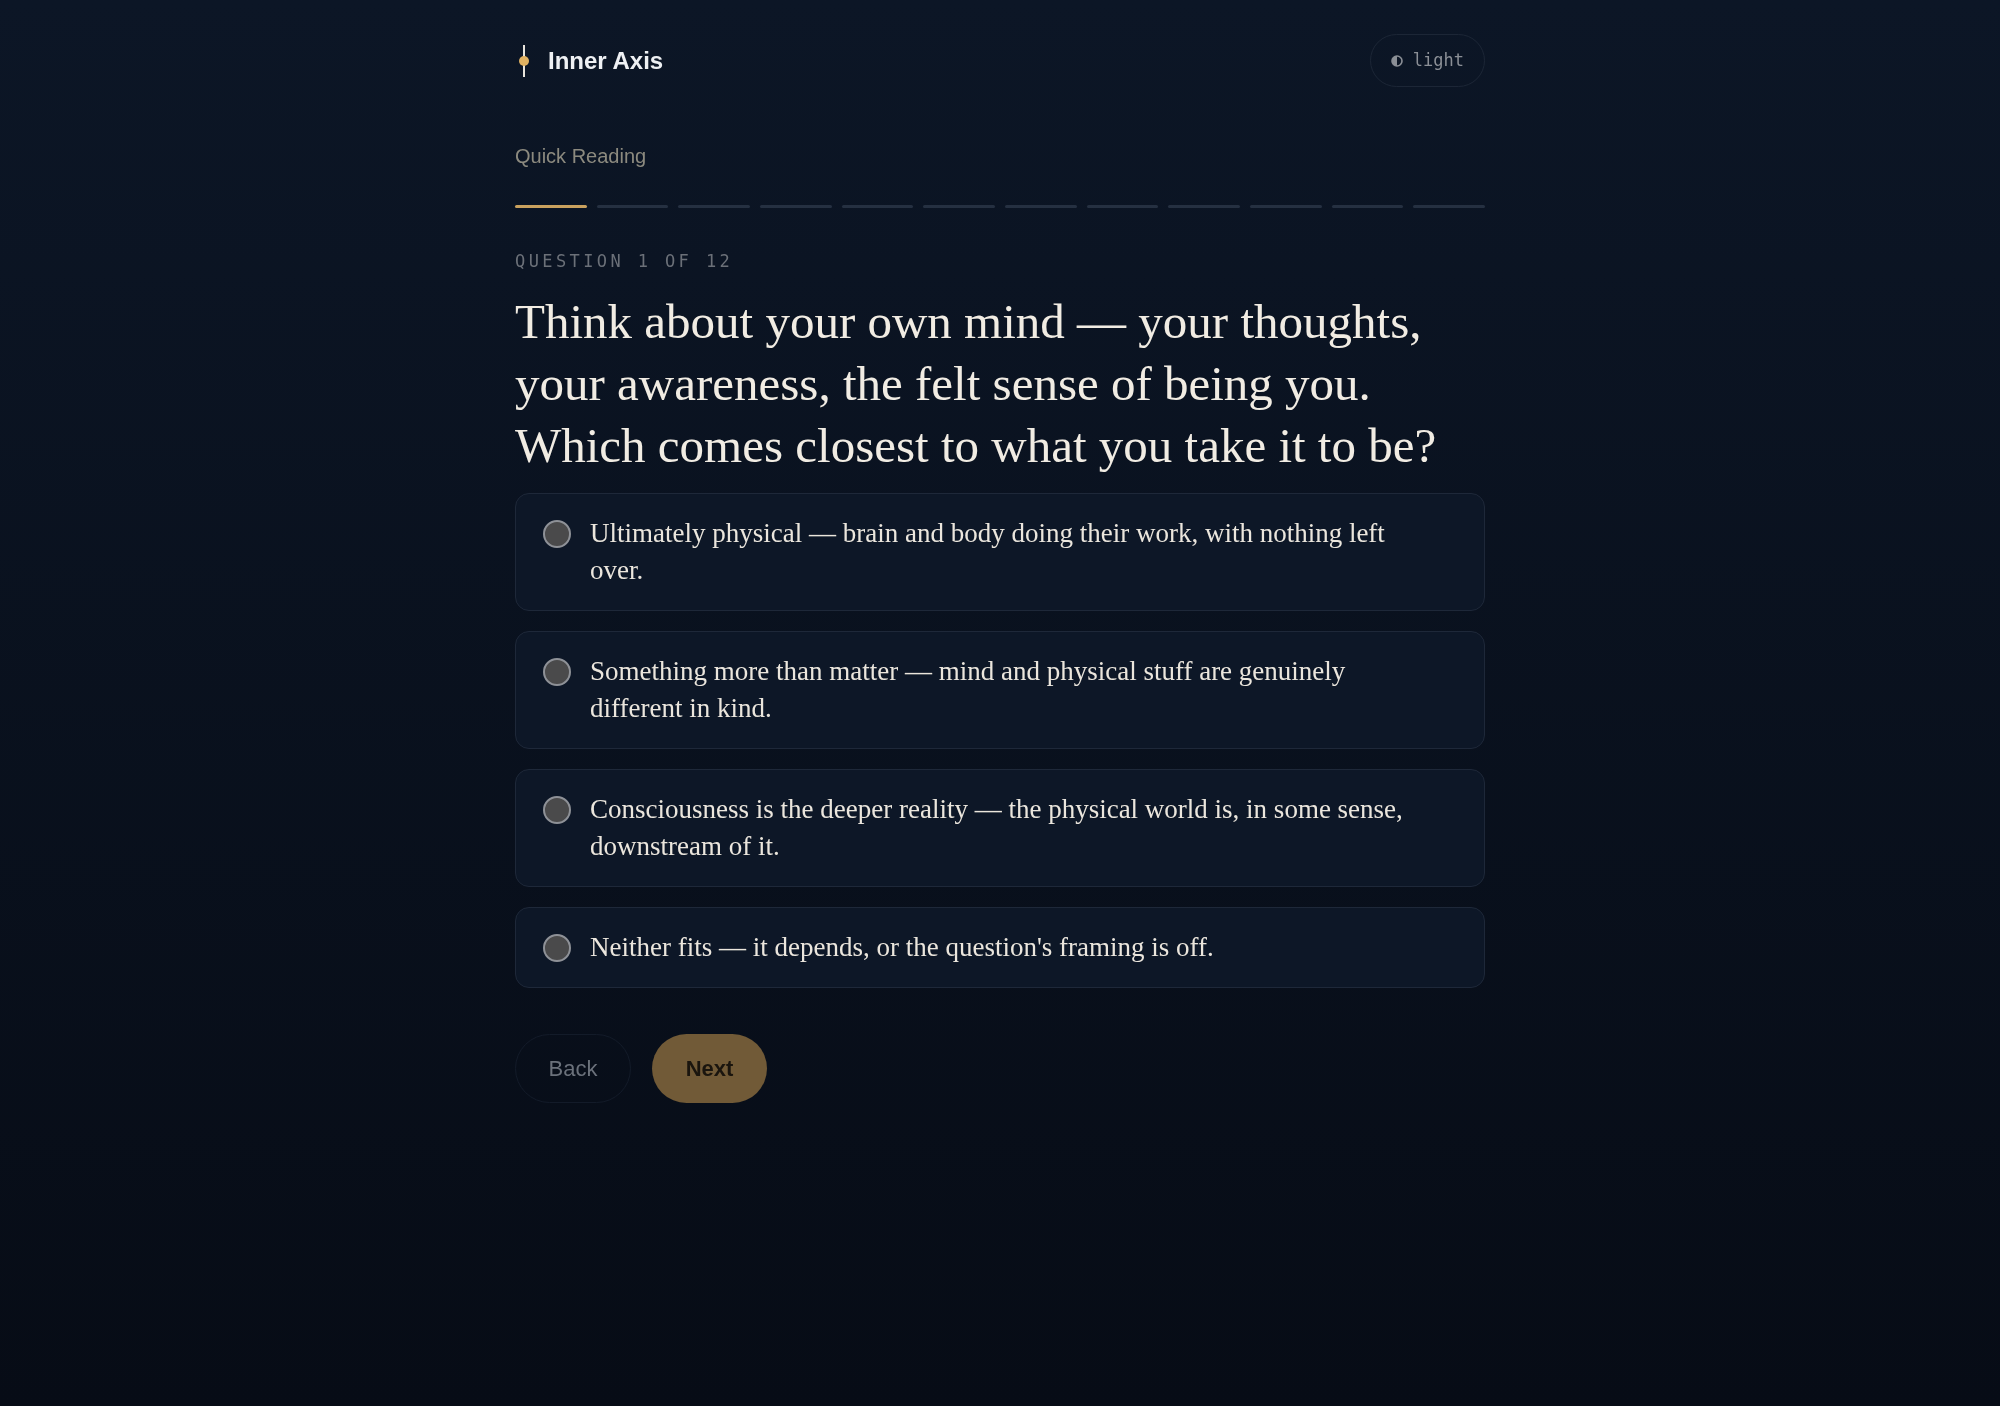 This screenshot has height=1406, width=2000. What do you see at coordinates (1396, 60) in the screenshot?
I see `contrast-icon` at bounding box center [1396, 60].